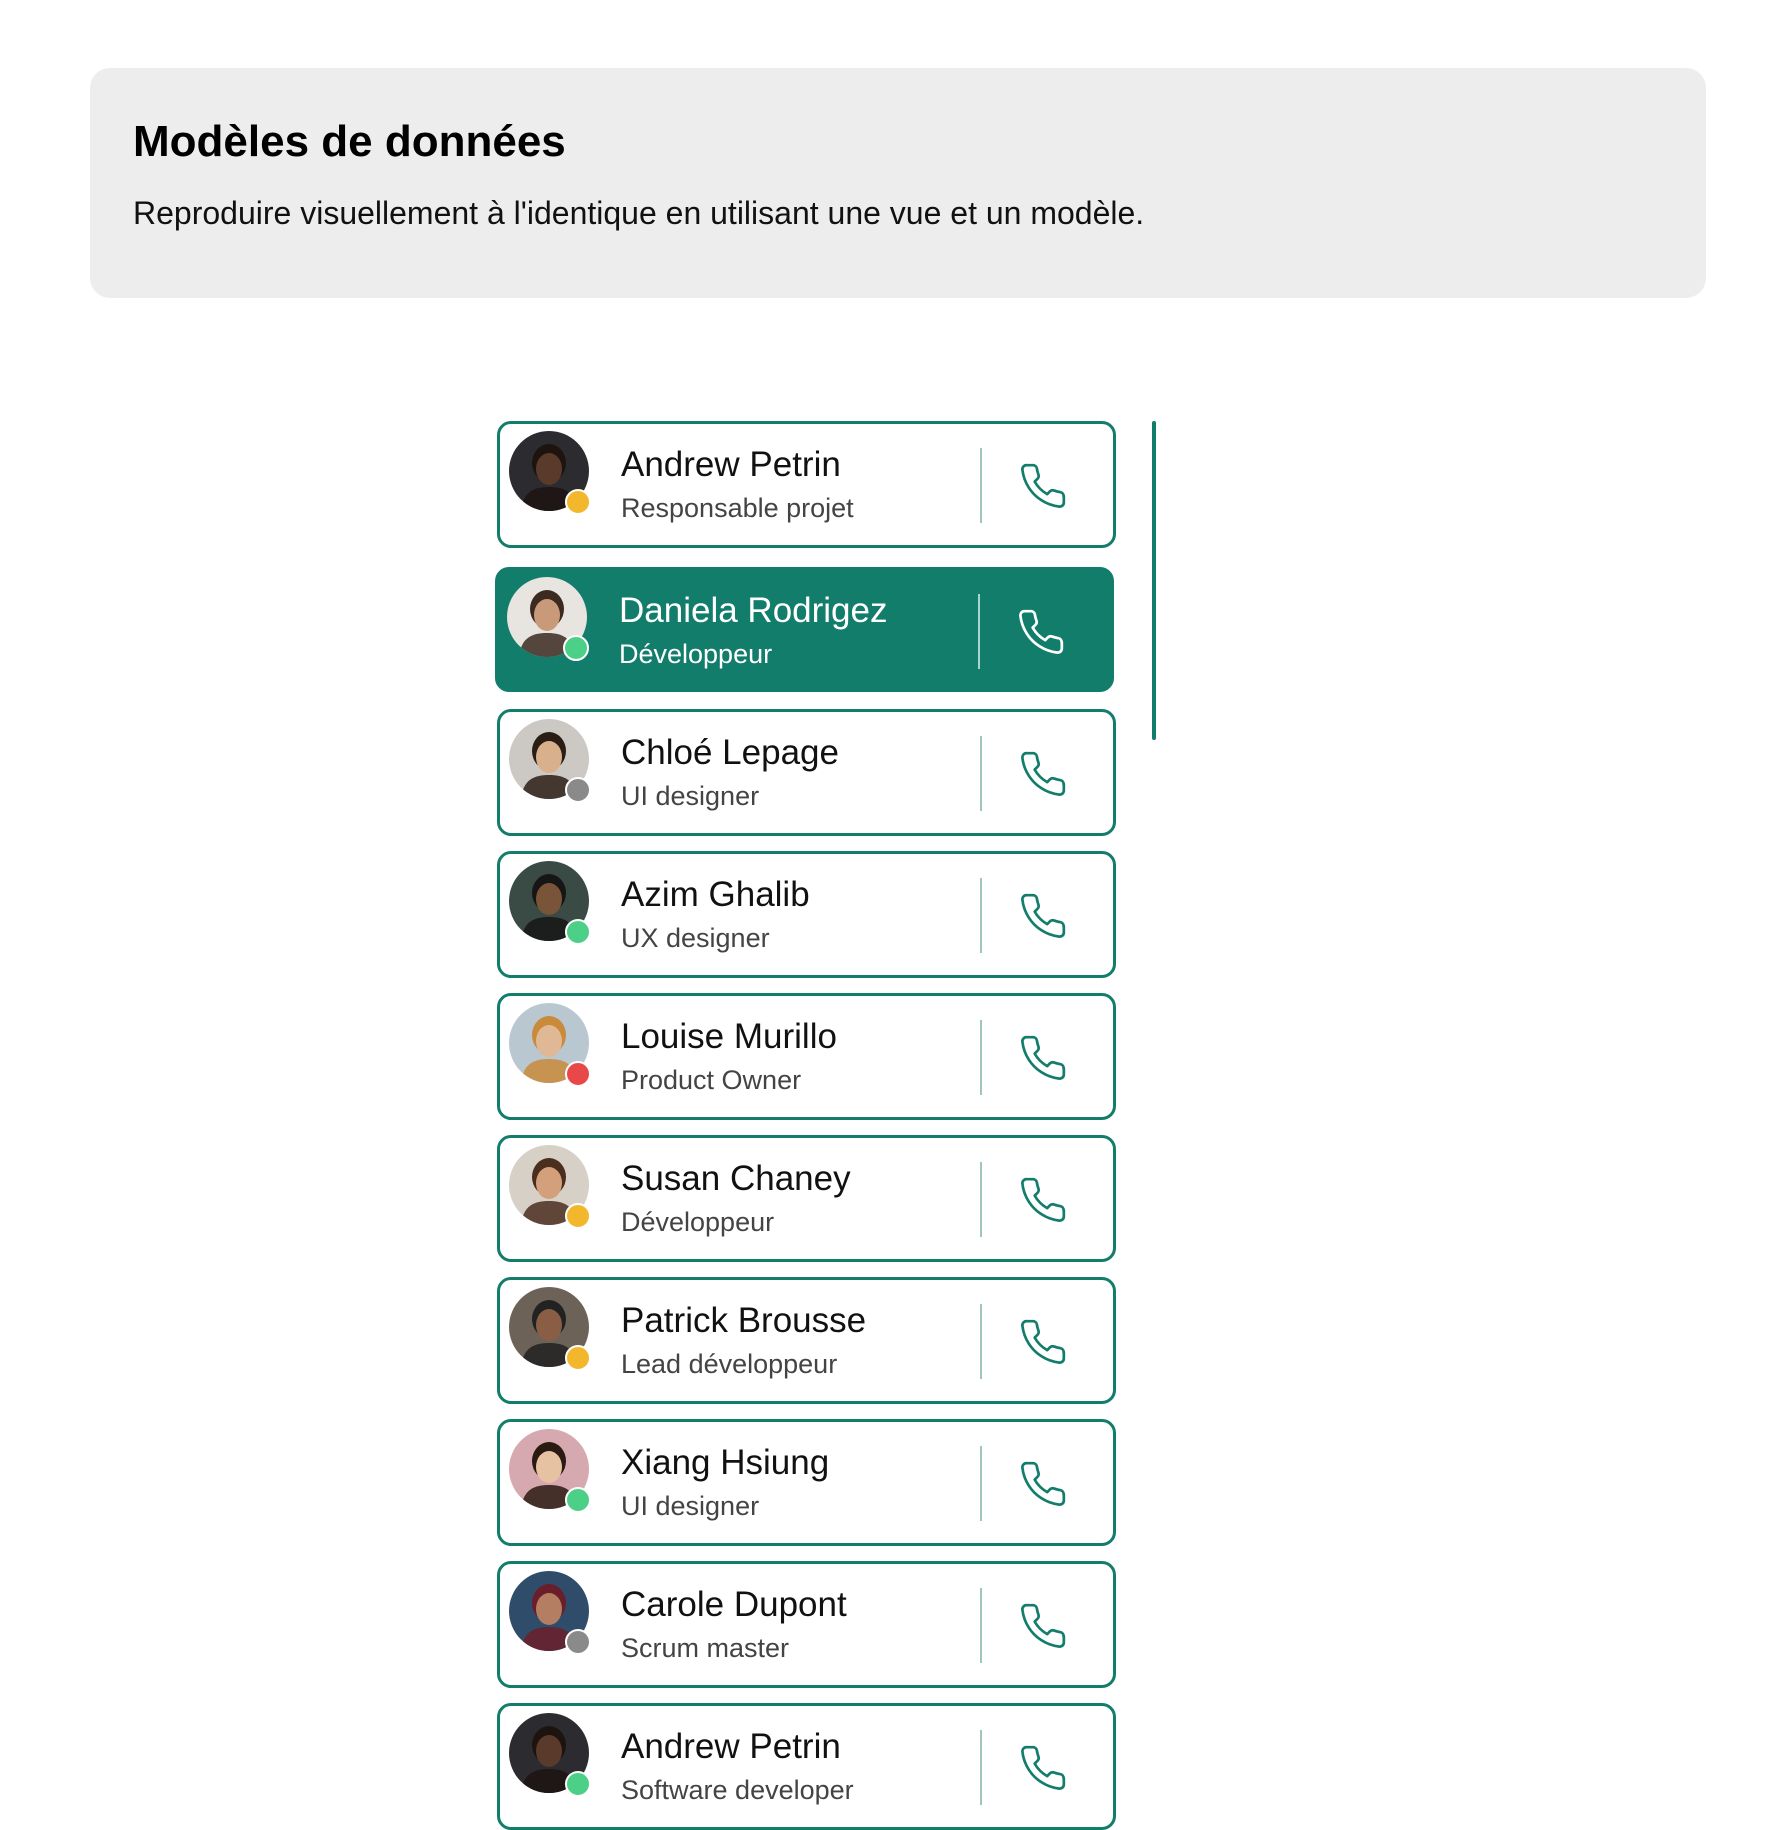 The width and height of the screenshot is (1780, 1830). What do you see at coordinates (695, 938) in the screenshot?
I see `contact-role: UX designer` at bounding box center [695, 938].